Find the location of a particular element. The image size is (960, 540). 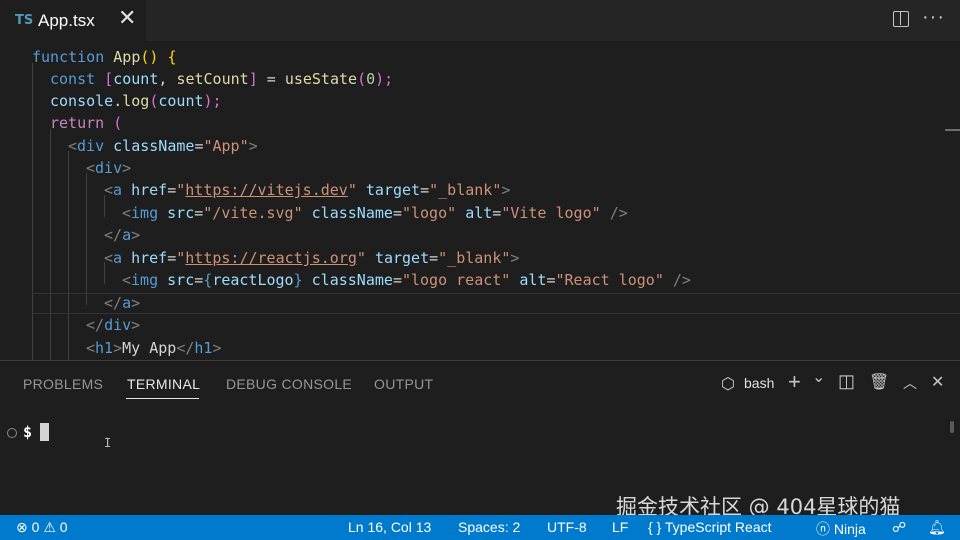

tab-problems: PROBLEMS is located at coordinates (63, 384).